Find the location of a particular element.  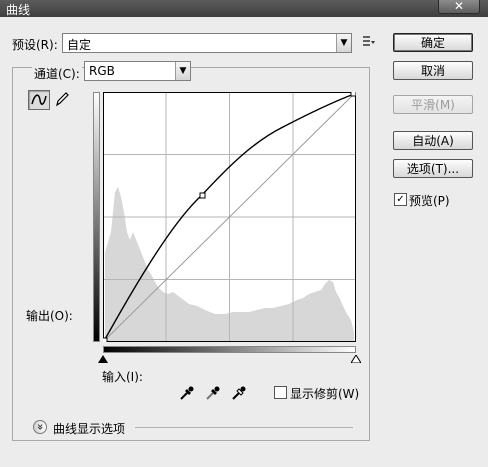

smooth-button: 平滑(M) is located at coordinates (433, 104).